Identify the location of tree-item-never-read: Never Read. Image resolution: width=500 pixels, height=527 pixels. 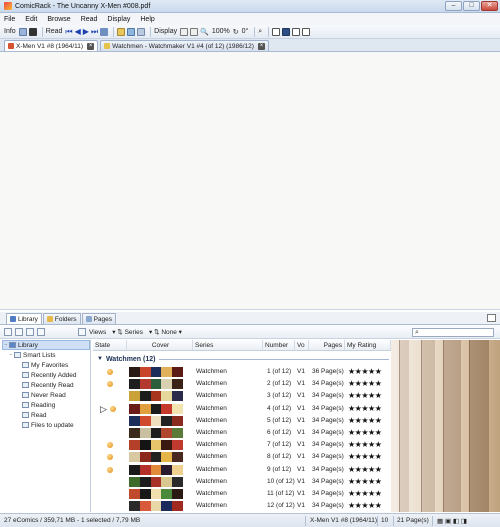
(46, 395).